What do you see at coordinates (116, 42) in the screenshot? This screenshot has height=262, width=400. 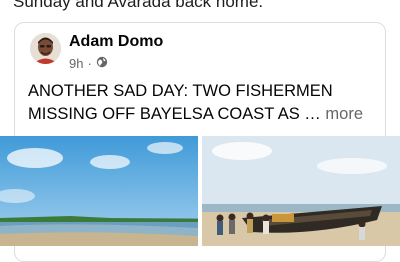 I see `author-name: Adam Domo` at bounding box center [116, 42].